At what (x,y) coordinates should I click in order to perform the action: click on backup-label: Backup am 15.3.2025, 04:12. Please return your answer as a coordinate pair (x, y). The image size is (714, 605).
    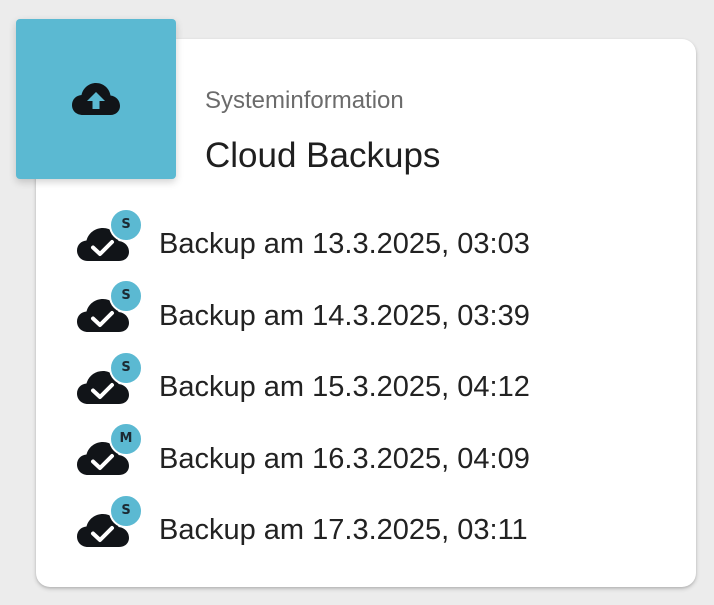
    Looking at the image, I should click on (344, 387).